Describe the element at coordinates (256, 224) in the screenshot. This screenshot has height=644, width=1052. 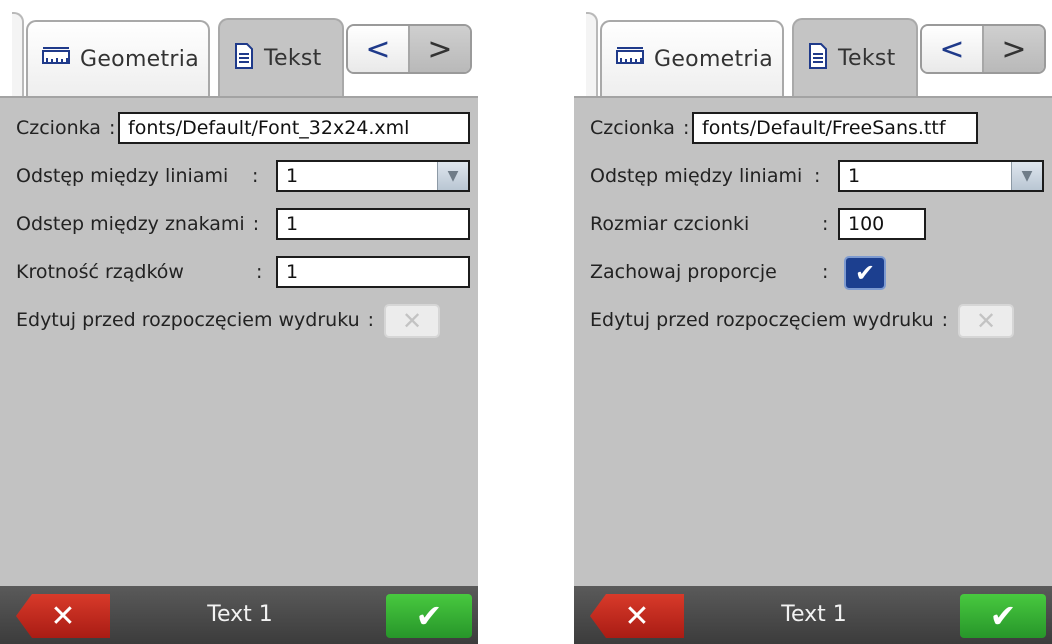
I see `char-spacing-colon: :` at that location.